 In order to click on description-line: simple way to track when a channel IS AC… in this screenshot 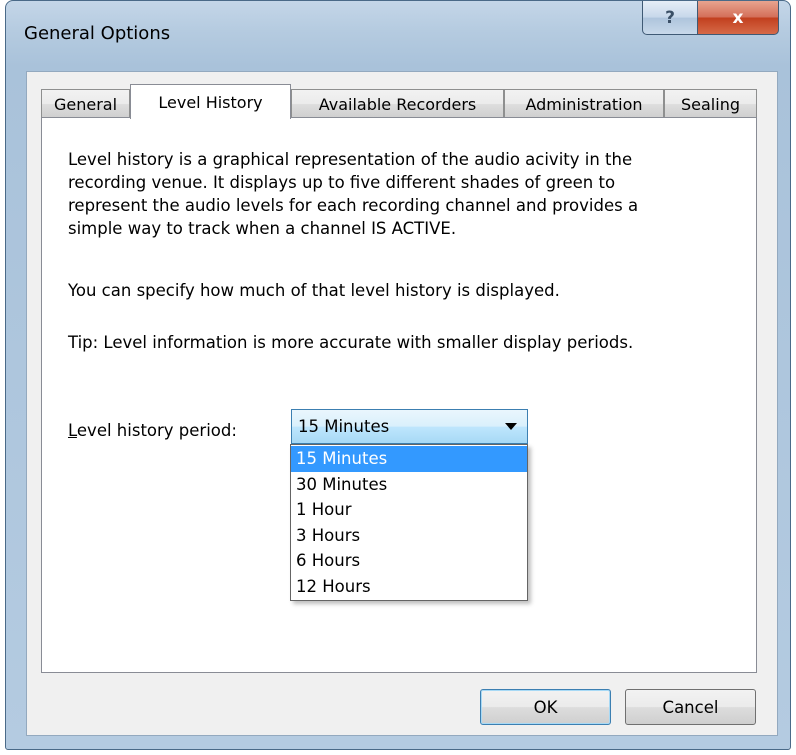, I will do `click(262, 228)`.